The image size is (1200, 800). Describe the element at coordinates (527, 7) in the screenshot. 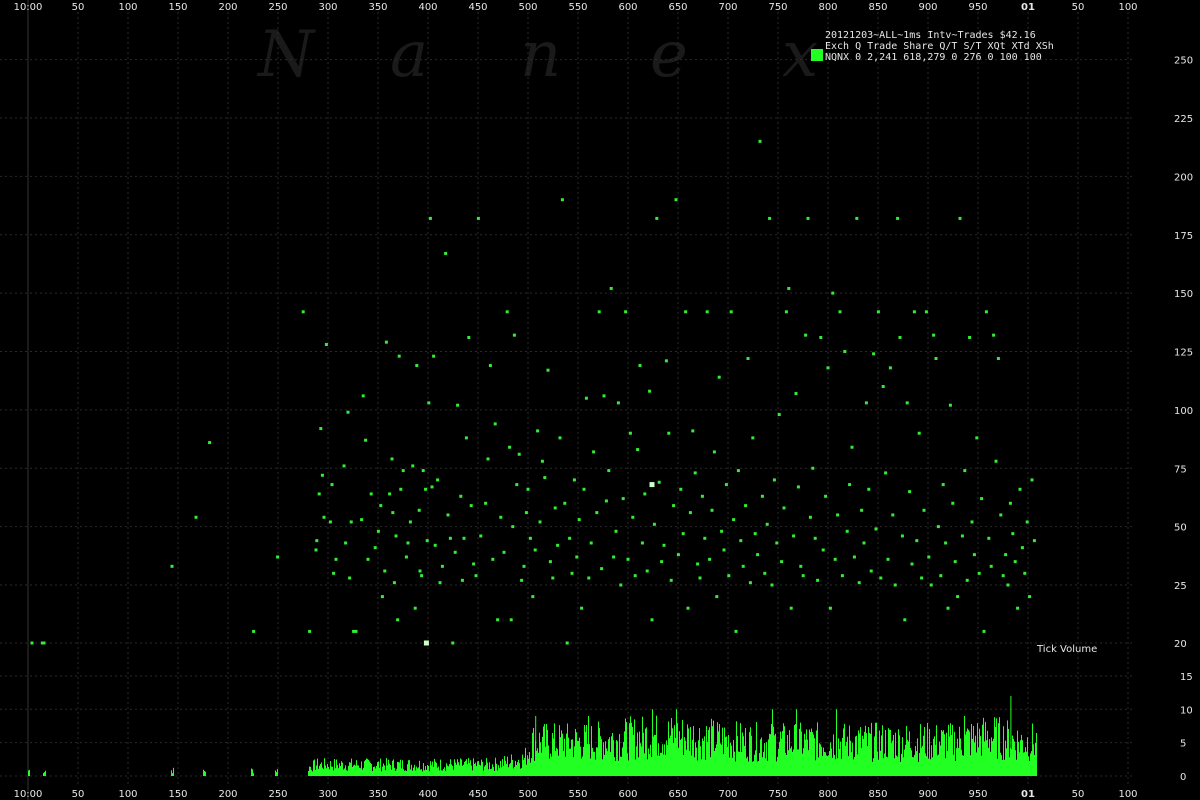

I see `x-tick-label: 500` at that location.